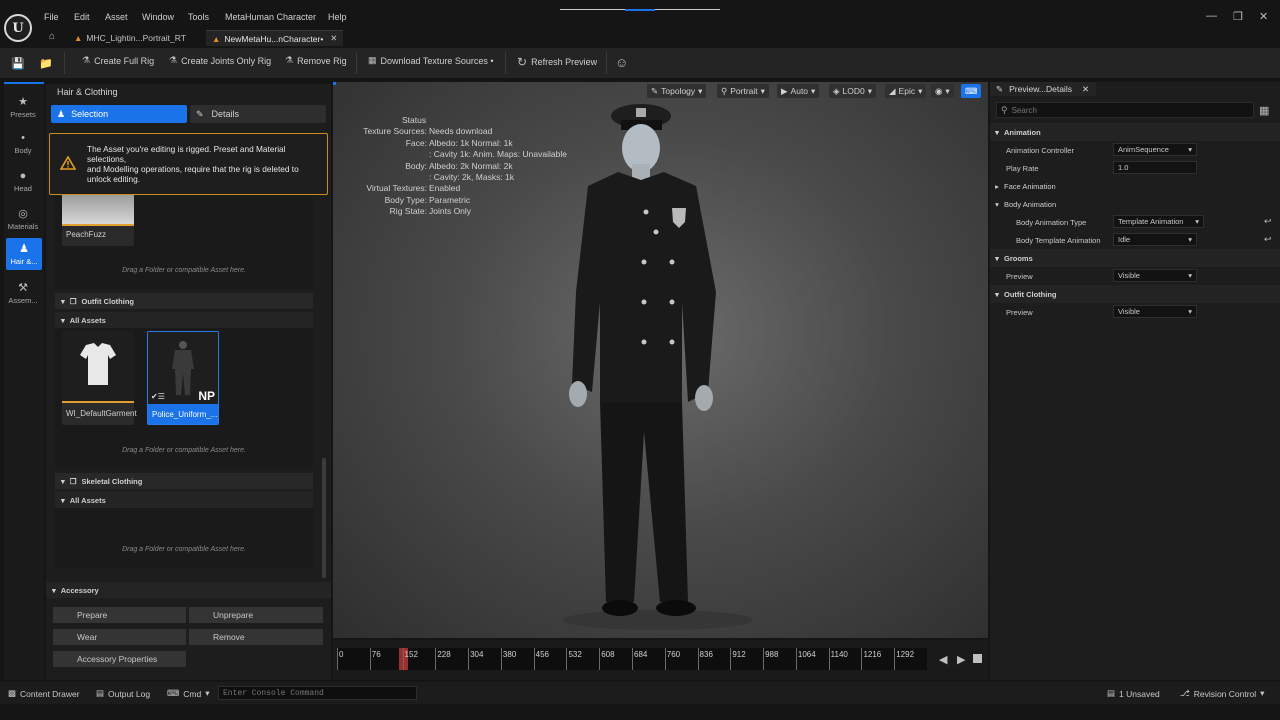  What do you see at coordinates (505, 63) in the screenshot?
I see `toolbar-divider` at bounding box center [505, 63].